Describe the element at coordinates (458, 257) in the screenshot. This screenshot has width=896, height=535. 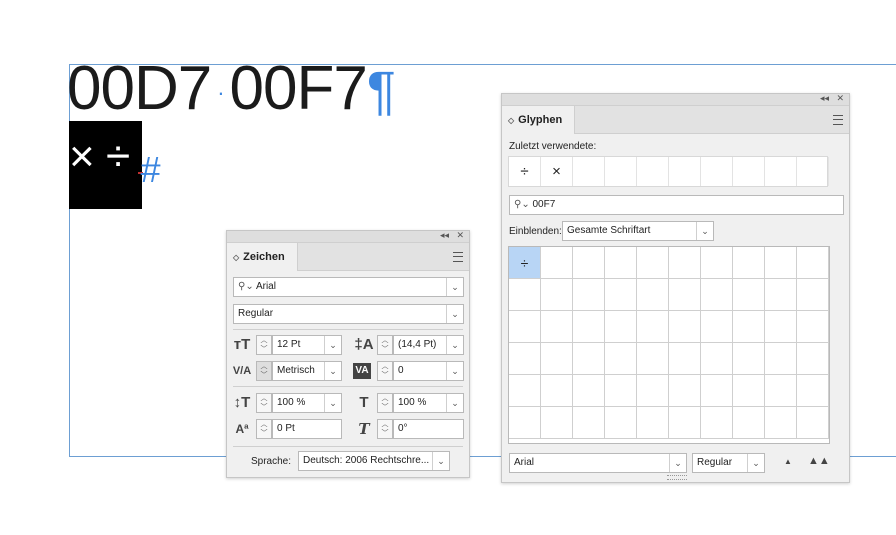
I see `panel-menu-icon` at that location.